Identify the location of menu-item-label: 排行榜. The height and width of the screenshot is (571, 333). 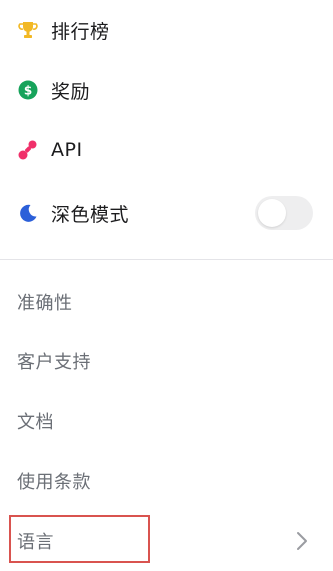
(80, 31).